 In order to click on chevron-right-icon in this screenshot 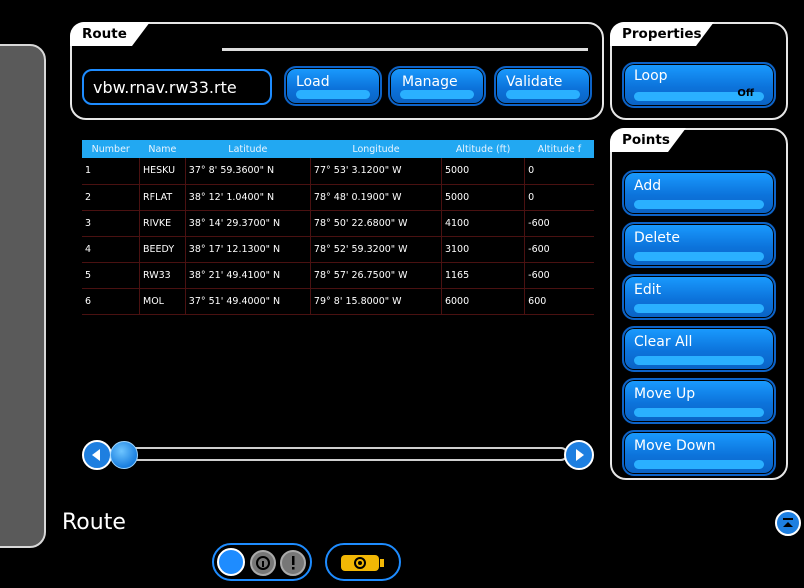, I will do `click(580, 455)`.